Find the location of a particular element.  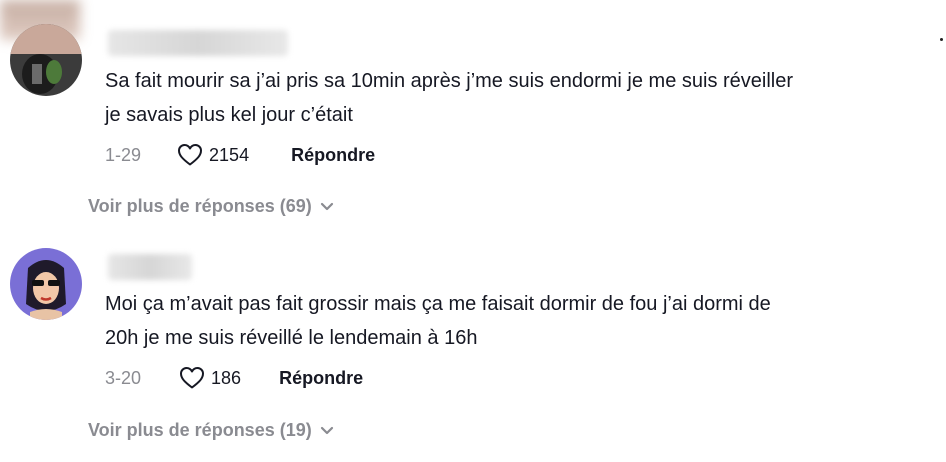

like-count: 186 is located at coordinates (226, 377).